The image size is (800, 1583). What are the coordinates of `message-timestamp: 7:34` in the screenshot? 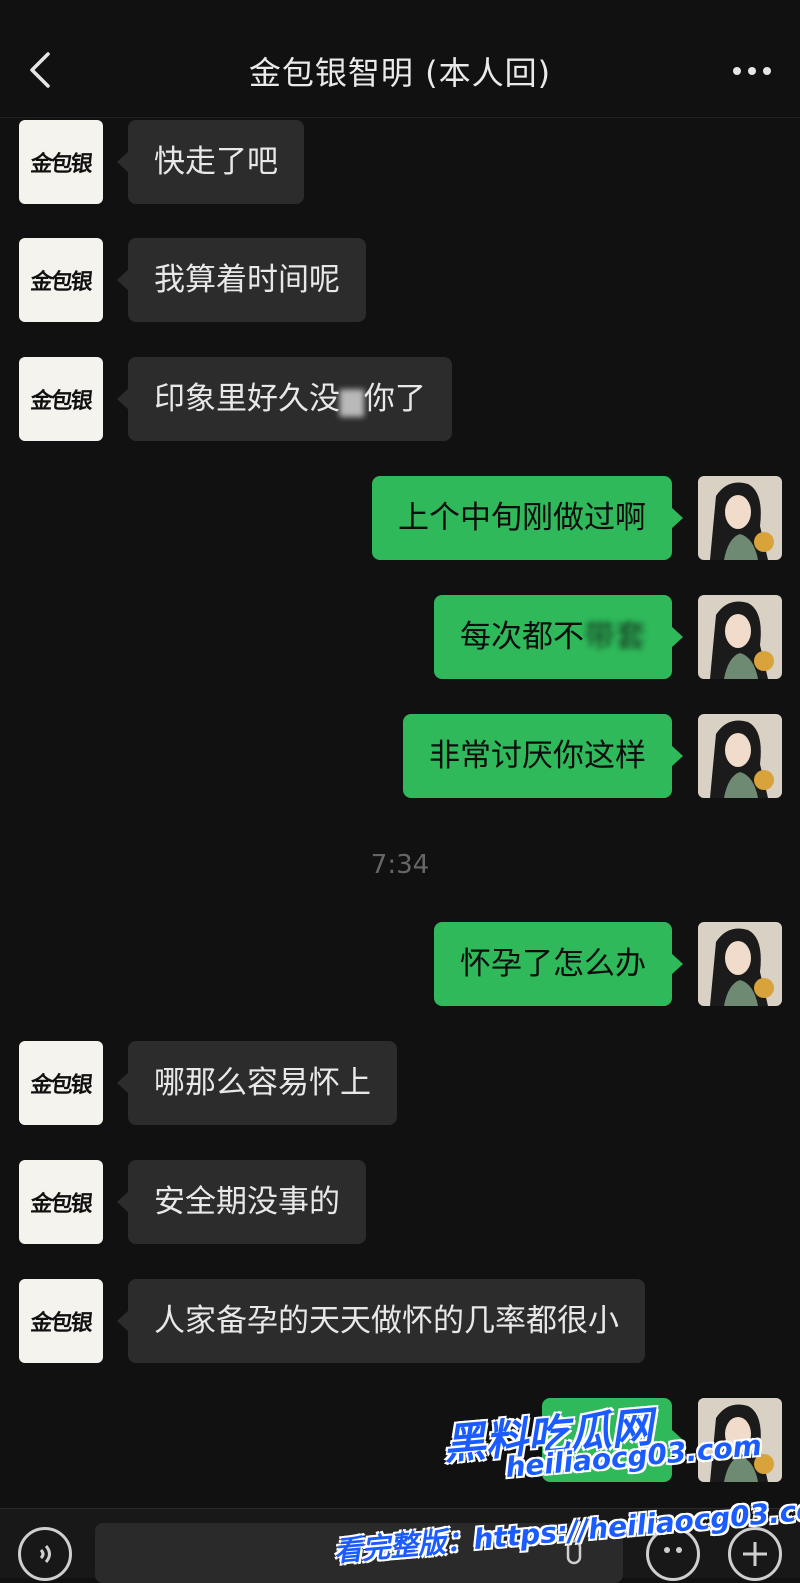 It's located at (400, 865).